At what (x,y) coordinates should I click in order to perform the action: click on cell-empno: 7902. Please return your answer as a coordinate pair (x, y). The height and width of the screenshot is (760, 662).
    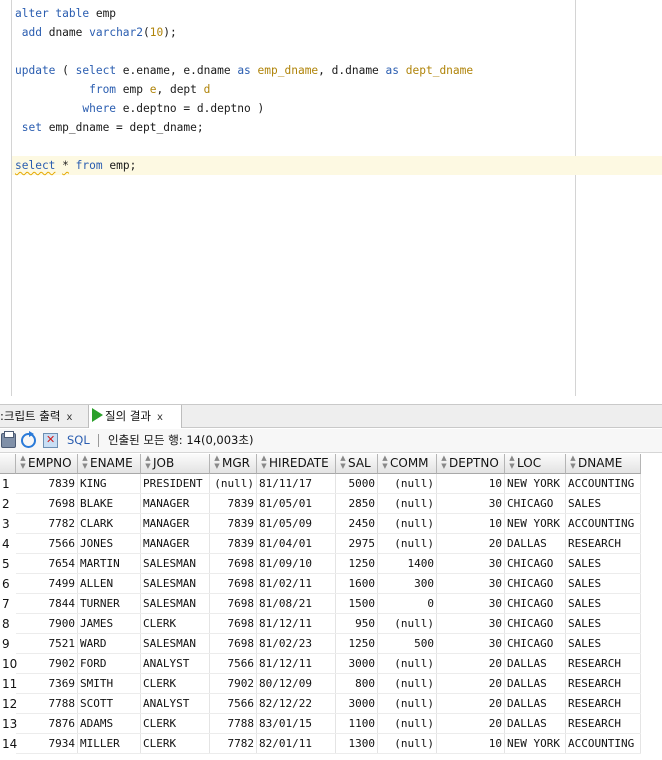
    Looking at the image, I should click on (47, 664).